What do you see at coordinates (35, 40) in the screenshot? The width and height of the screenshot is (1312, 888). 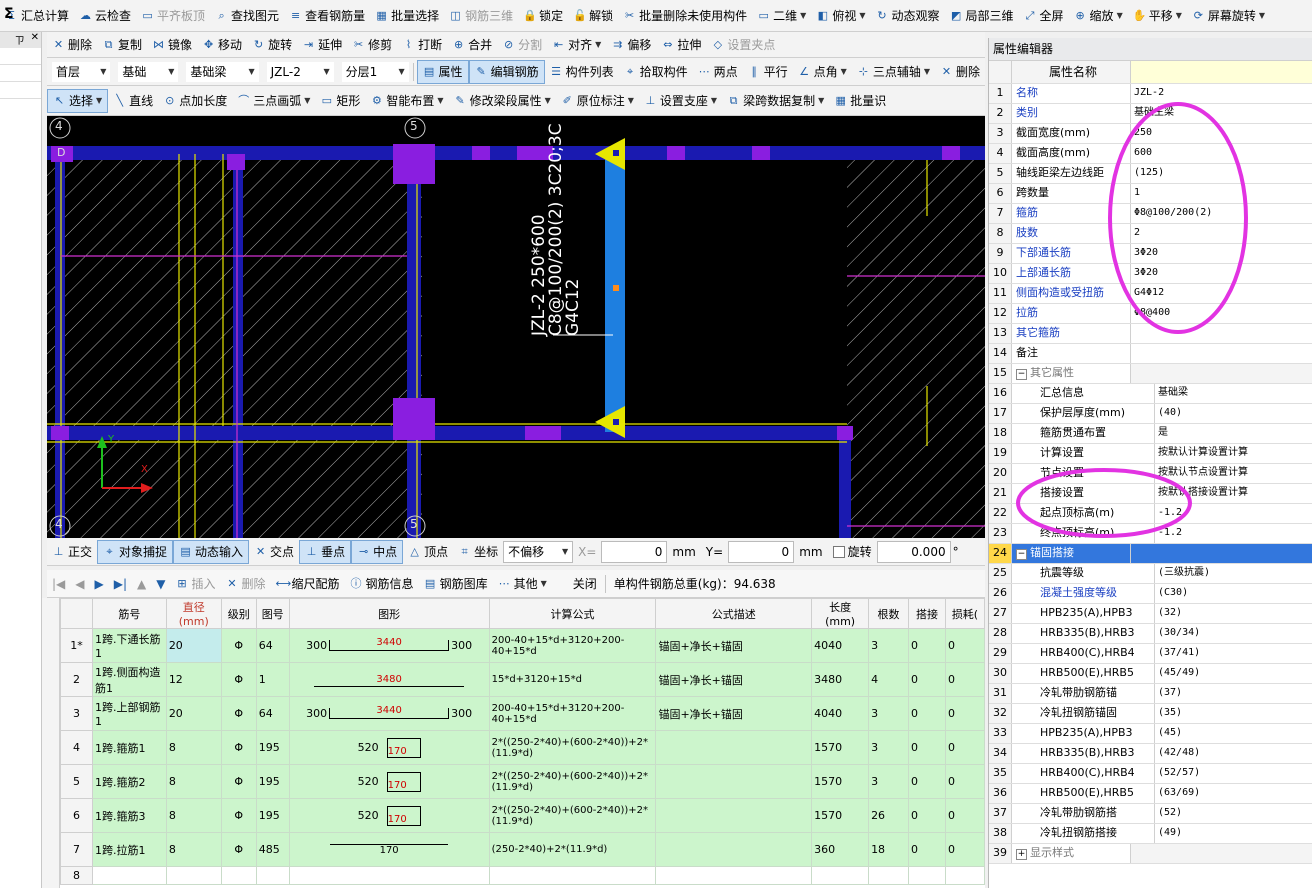 I see `close-icon: ✕` at bounding box center [35, 40].